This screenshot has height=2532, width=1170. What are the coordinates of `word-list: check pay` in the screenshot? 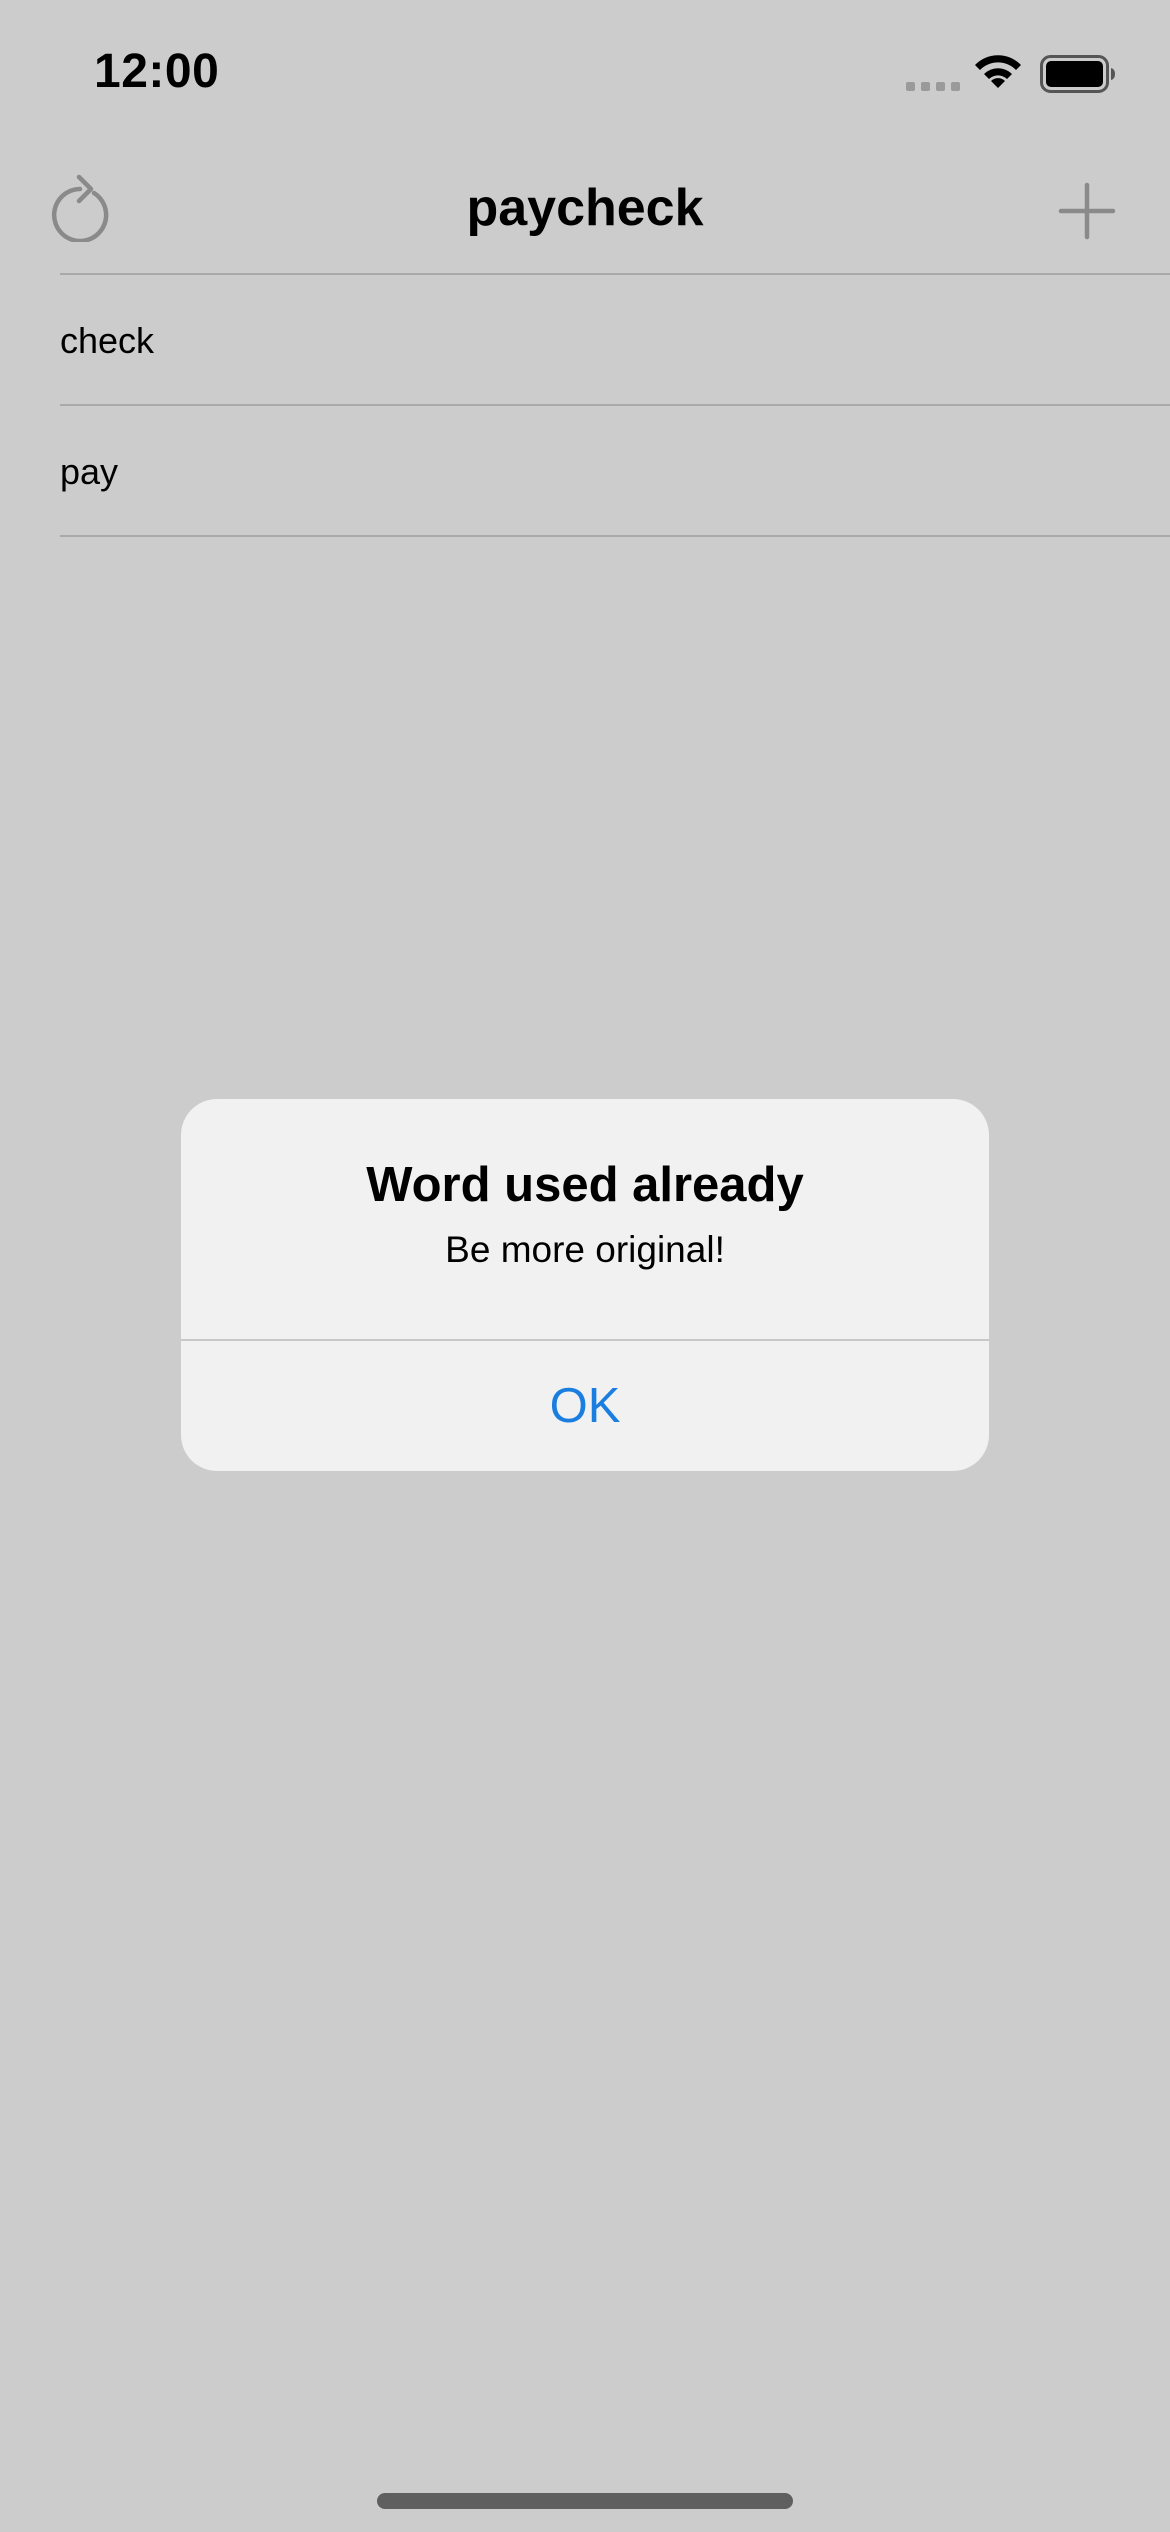 It's located at (585, 406).